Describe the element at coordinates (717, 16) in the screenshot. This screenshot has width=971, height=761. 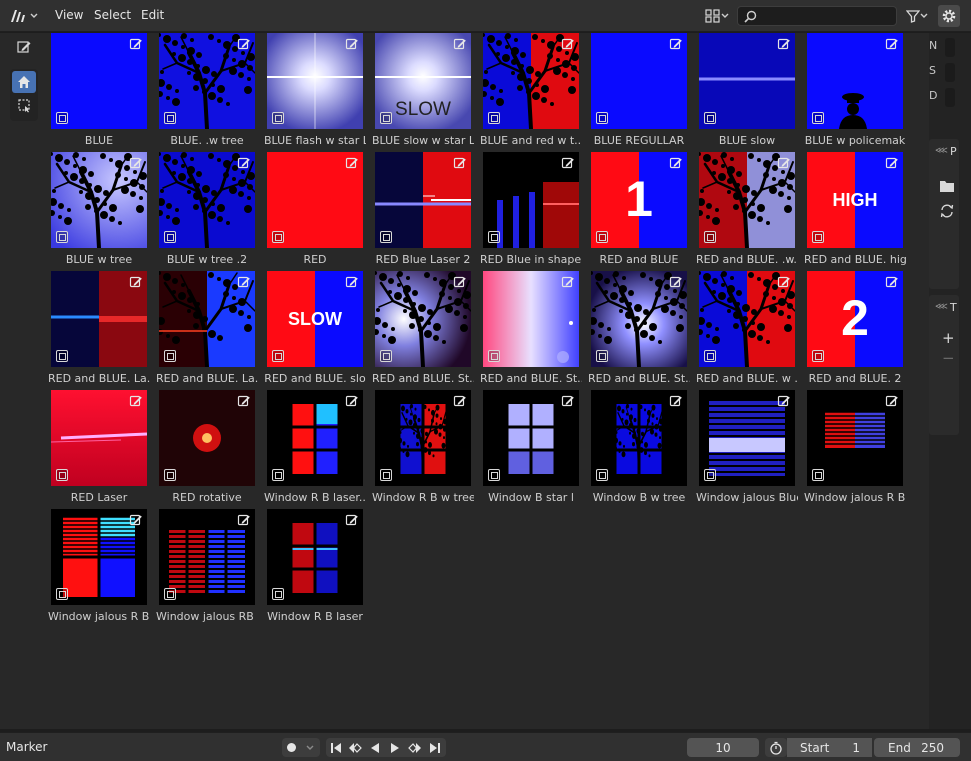
I see `display-mode-button` at that location.